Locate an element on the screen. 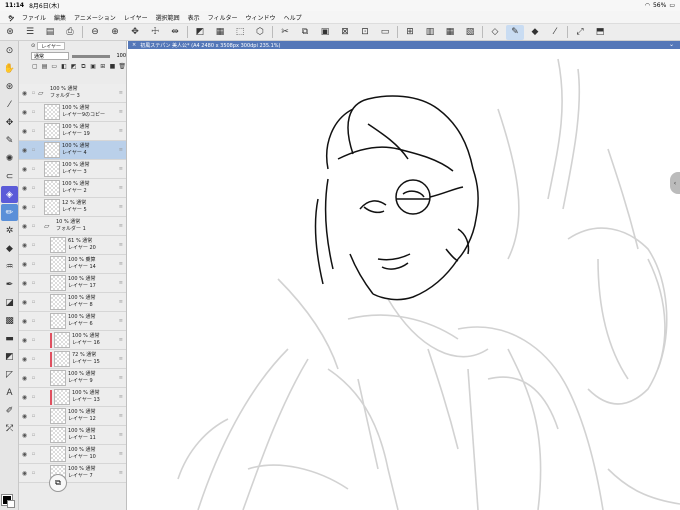  layer-row: ◉ ▫ 100 % 通常 レイヤー 2 ≡ is located at coordinates (72, 188).